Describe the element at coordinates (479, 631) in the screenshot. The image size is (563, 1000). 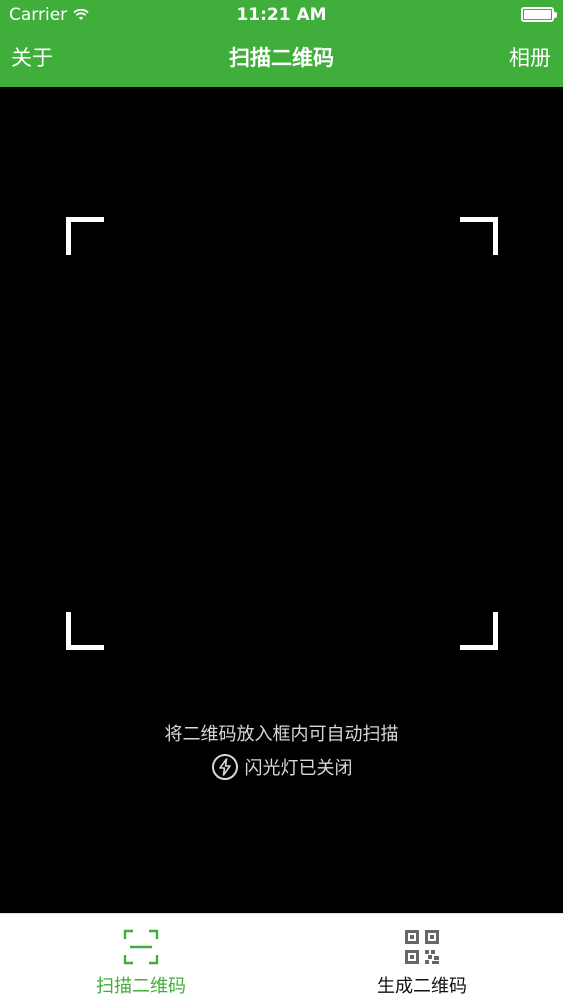
I see `scan-frame-corner-bottom-right` at that location.